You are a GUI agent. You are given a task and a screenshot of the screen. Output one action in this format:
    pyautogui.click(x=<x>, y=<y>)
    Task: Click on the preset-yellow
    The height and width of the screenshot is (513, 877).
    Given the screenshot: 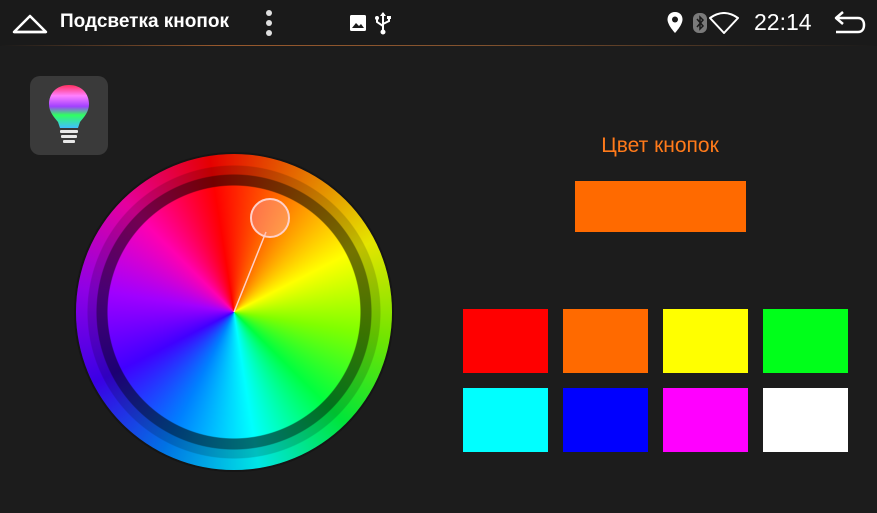 What is the action you would take?
    pyautogui.click(x=705, y=341)
    